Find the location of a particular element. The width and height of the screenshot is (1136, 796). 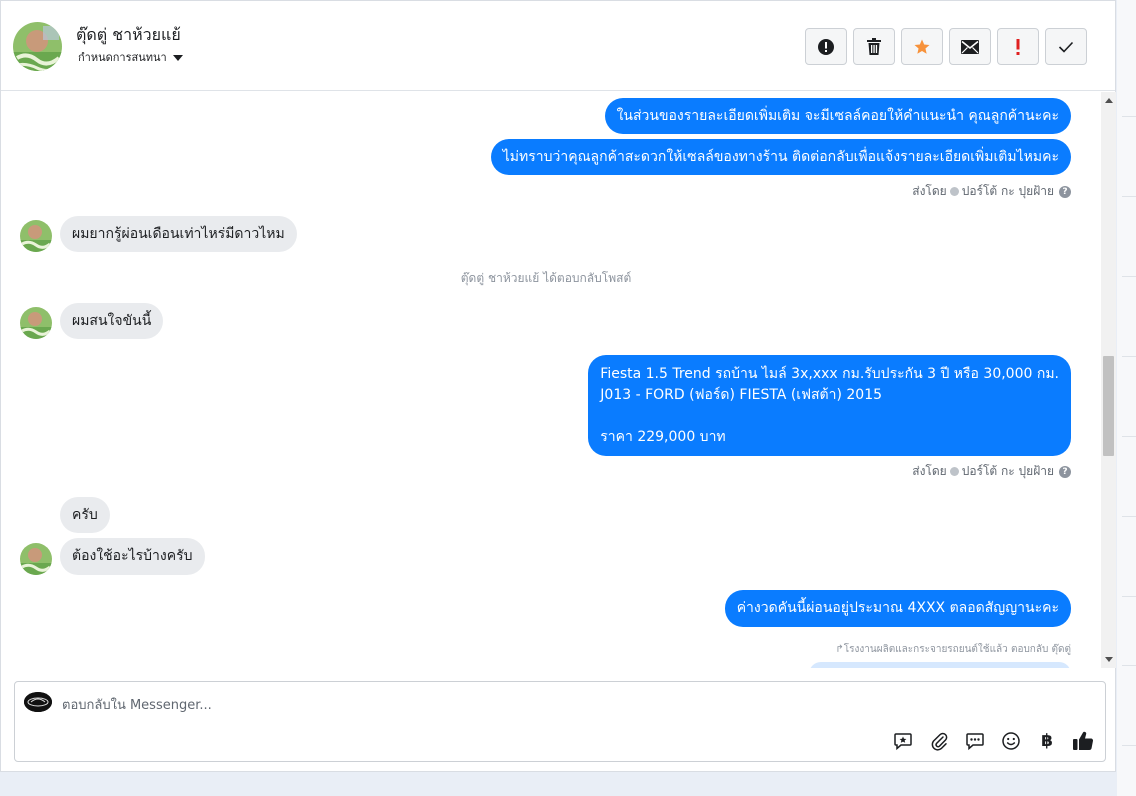

attach-file-button is located at coordinates (939, 741).